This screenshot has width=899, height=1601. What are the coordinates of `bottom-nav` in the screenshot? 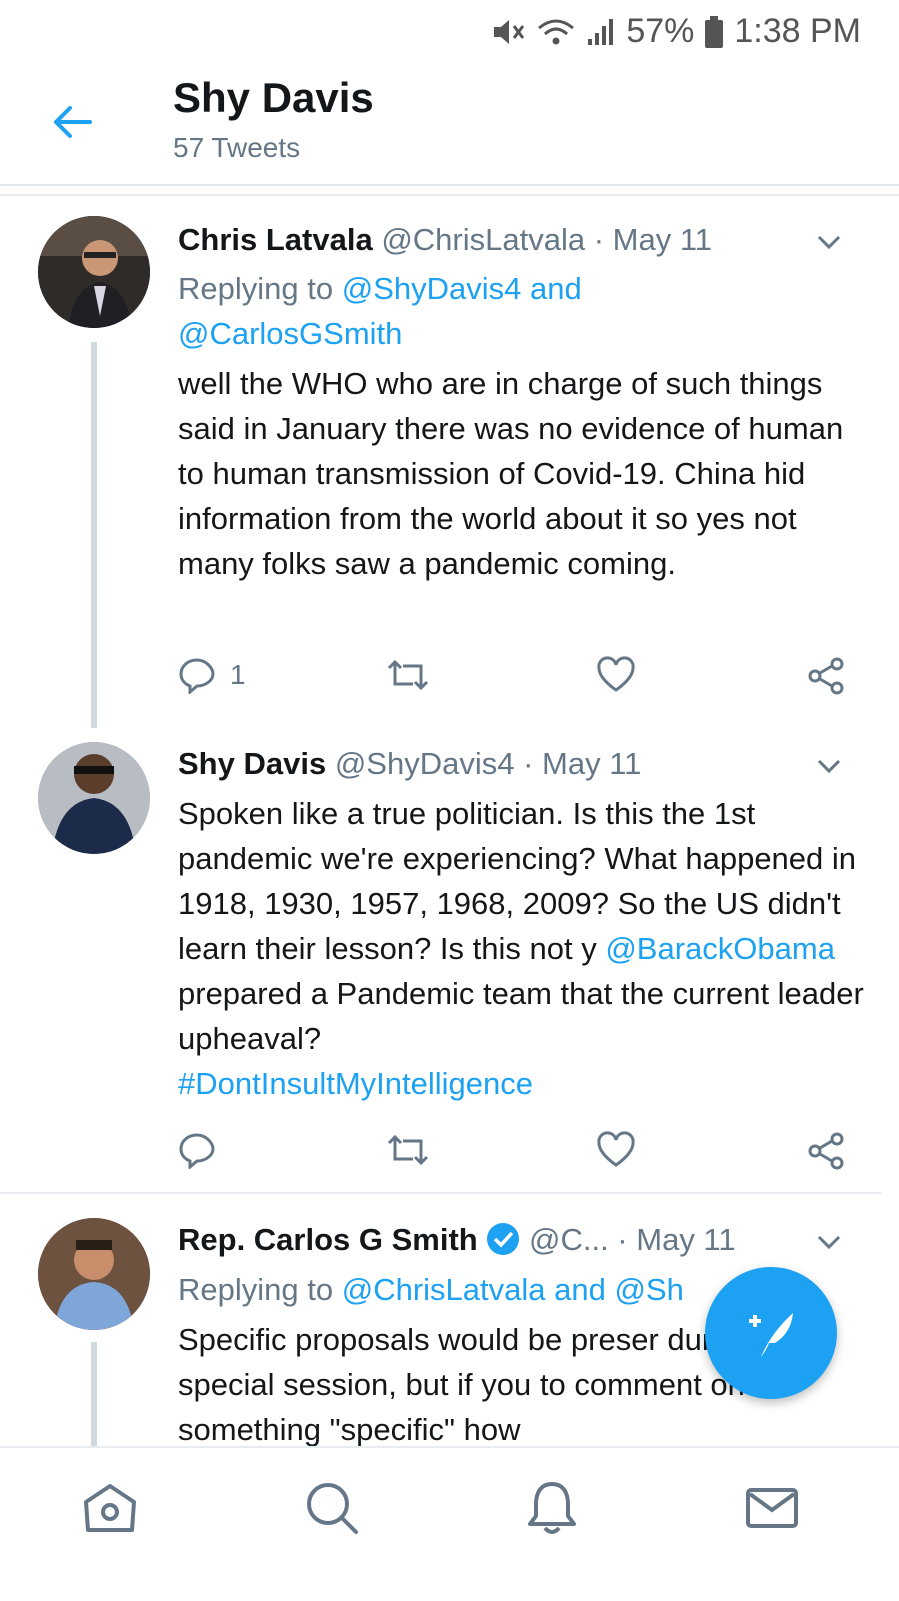 It's located at (449, 1523).